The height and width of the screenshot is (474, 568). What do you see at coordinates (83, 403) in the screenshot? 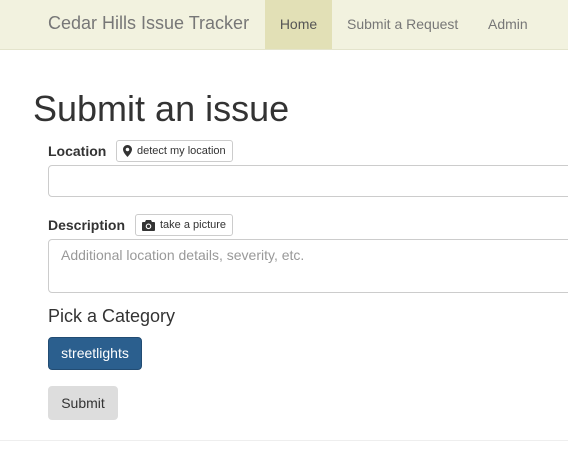
I see `submit-button: Submit` at bounding box center [83, 403].